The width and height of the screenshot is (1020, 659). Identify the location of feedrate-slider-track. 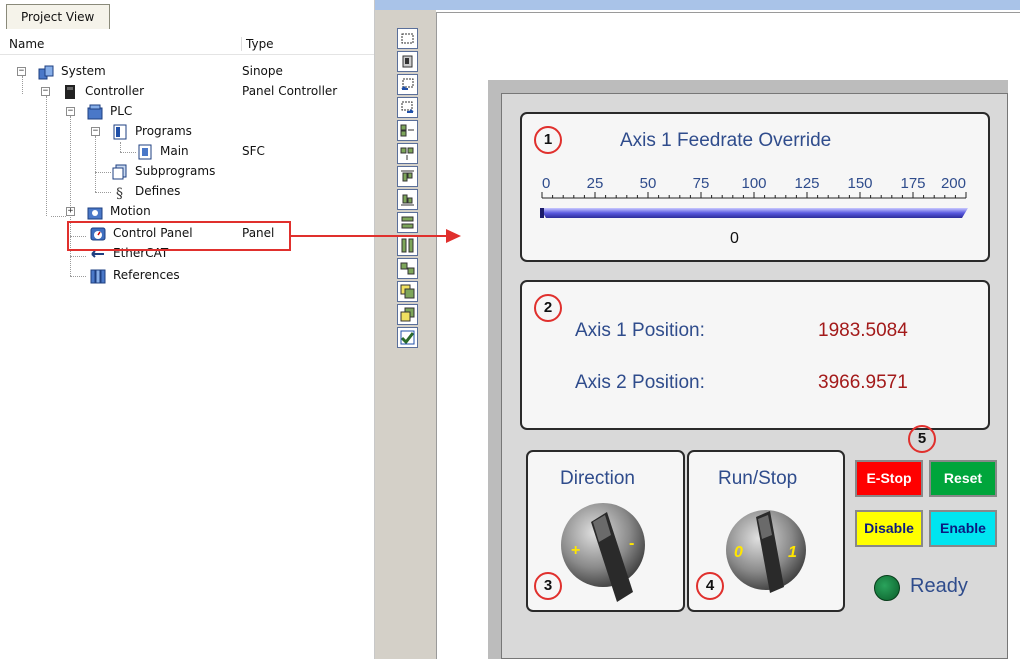
(754, 213).